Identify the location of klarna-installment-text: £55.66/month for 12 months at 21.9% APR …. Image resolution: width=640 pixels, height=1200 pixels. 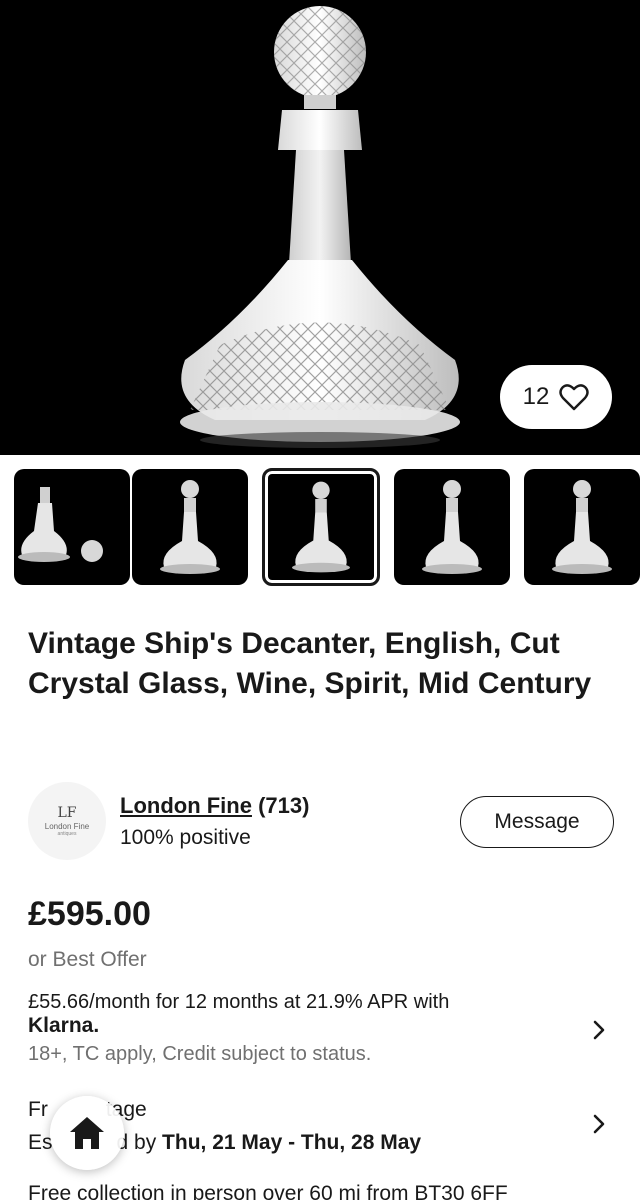
(239, 1002).